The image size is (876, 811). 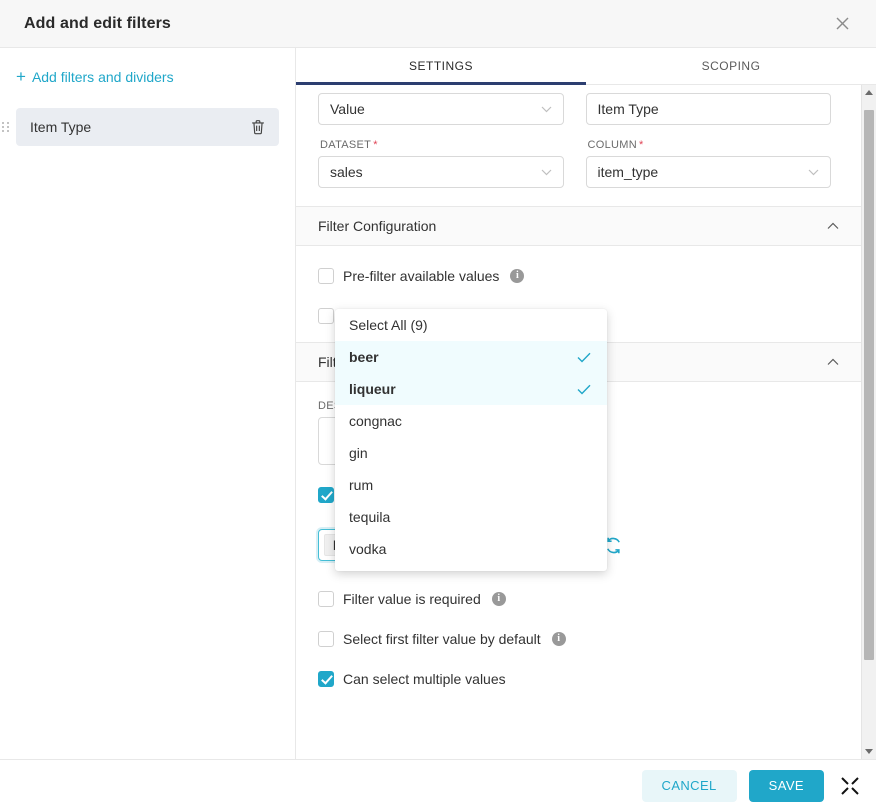 What do you see at coordinates (438, 785) in the screenshot?
I see `modal-footer: CANCEL SAVE` at bounding box center [438, 785].